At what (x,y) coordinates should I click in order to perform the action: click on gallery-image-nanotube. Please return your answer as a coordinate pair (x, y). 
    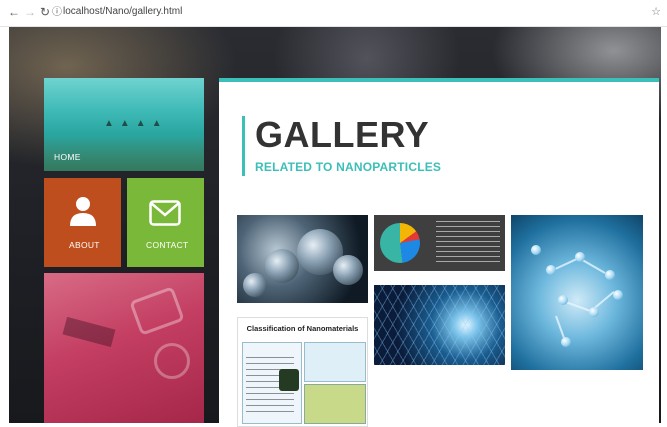
    Looking at the image, I should click on (439, 325).